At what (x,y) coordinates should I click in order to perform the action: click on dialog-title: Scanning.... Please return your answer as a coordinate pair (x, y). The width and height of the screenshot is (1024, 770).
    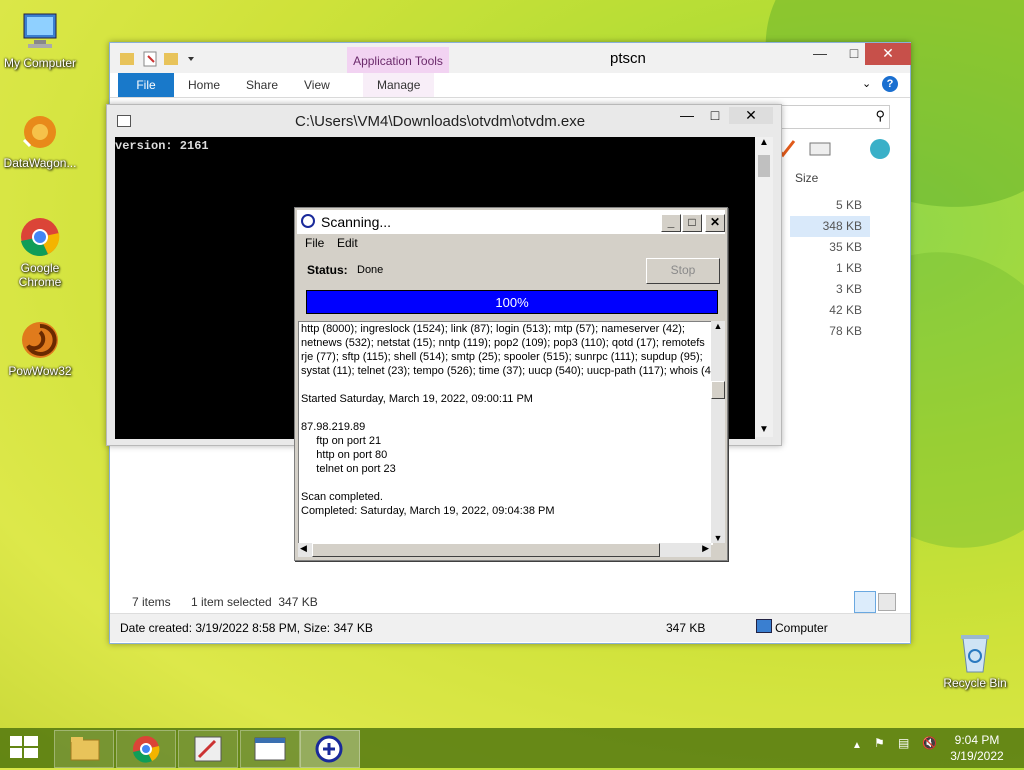
    Looking at the image, I should click on (356, 222).